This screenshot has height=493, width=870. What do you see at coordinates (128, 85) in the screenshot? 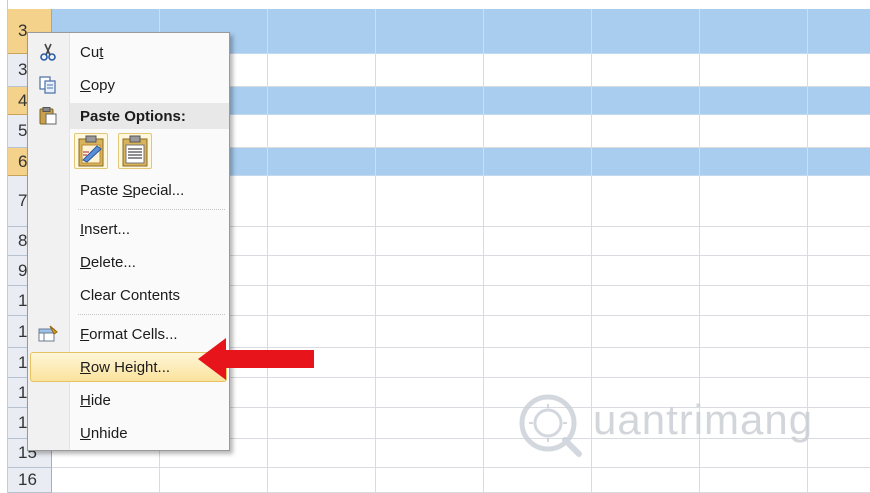
I see `menu-item-copy: Copy` at bounding box center [128, 85].